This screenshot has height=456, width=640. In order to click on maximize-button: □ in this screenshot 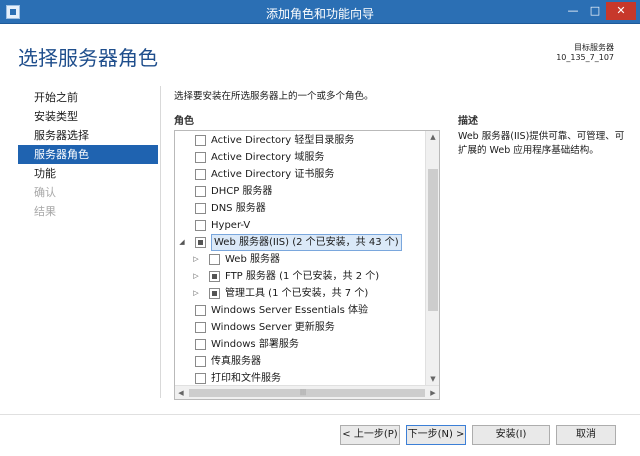, I will do `click(595, 11)`.